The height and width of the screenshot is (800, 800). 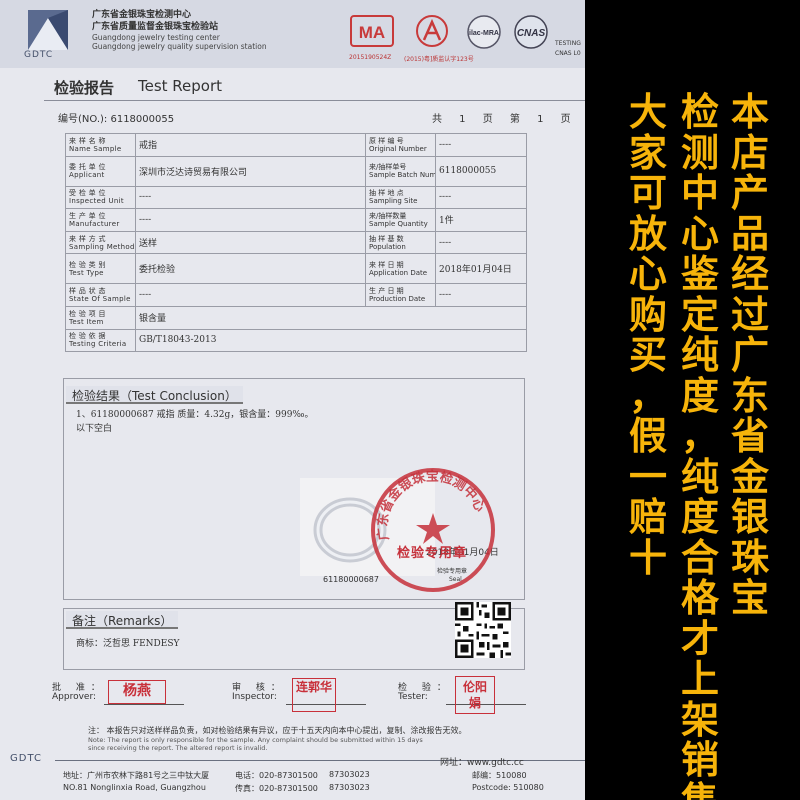 What do you see at coordinates (87, 336) in the screenshot?
I see `field-label-cn: 检 验 依 据` at bounding box center [87, 336].